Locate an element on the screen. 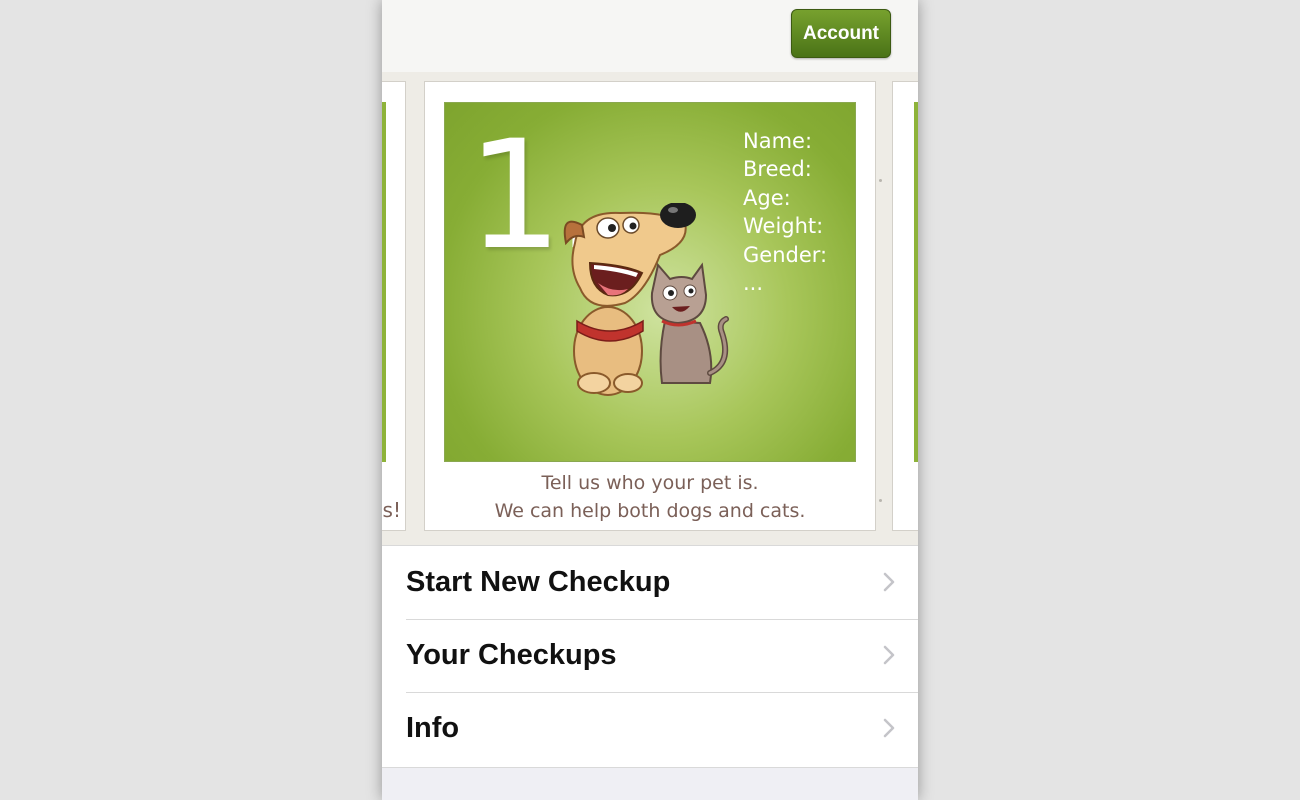 This screenshot has height=800, width=1300. field-weight-label: Weight: is located at coordinates (783, 226).